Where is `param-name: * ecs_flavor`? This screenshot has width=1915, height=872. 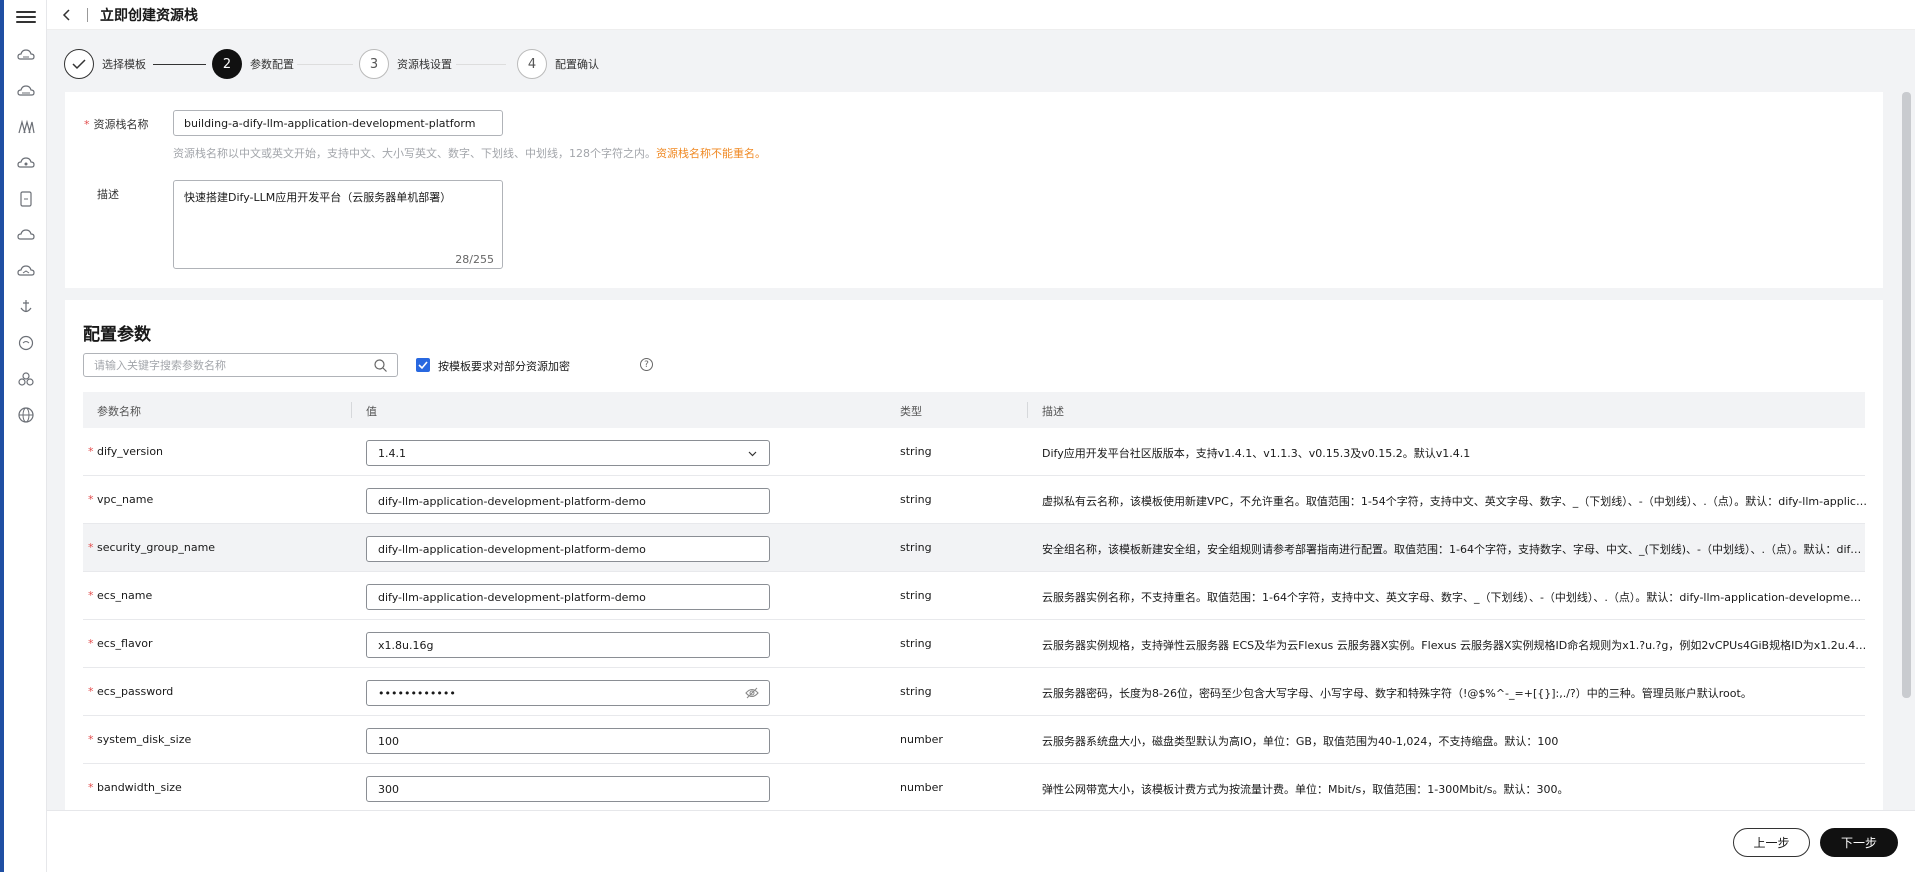
param-name: * ecs_flavor is located at coordinates (120, 643).